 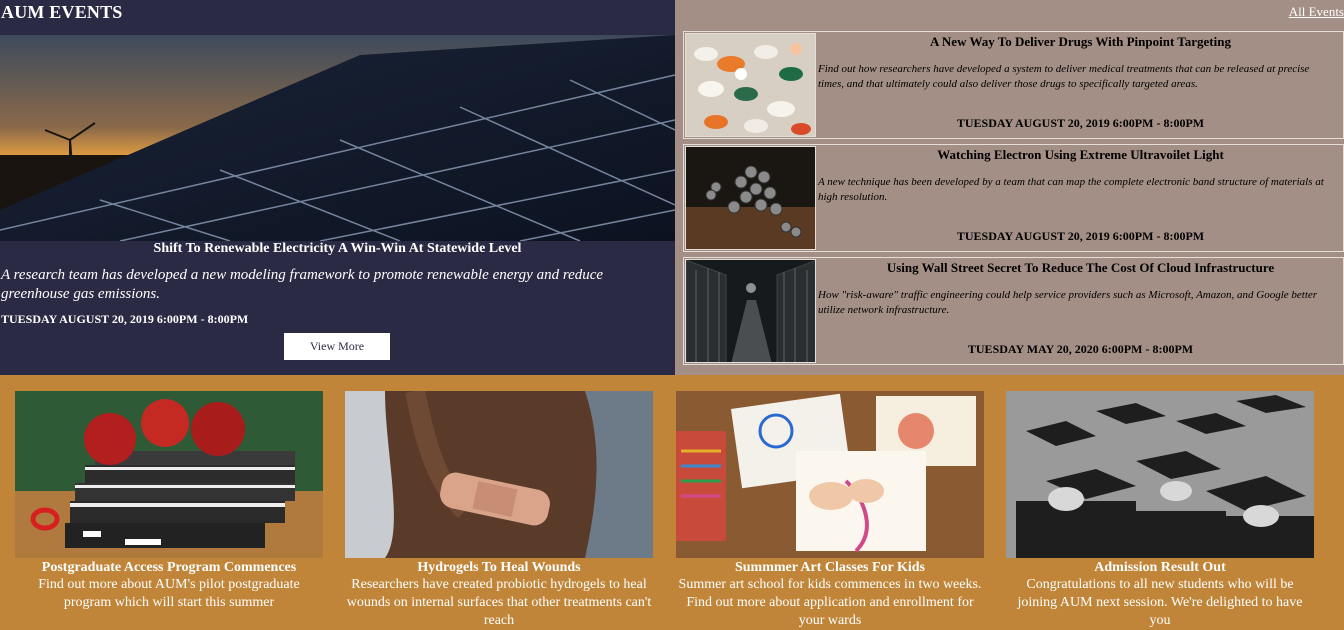 What do you see at coordinates (125, 319) in the screenshot?
I see `featured-event-date: TUESDAY AUGUST 20, 2019 6:00PM - 8:00PM` at bounding box center [125, 319].